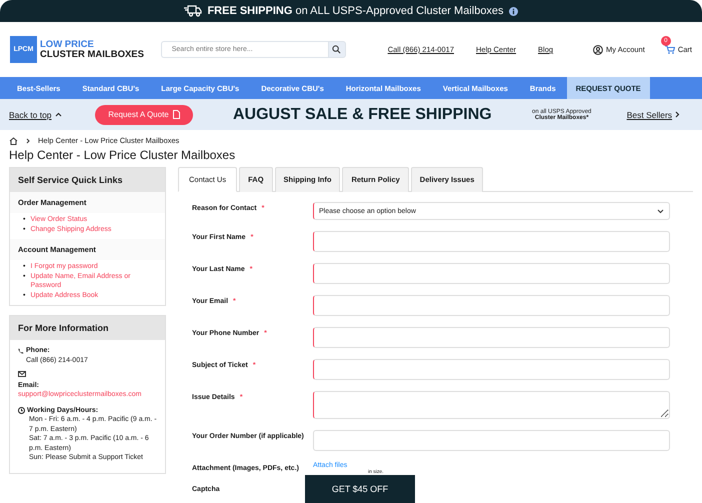 This screenshot has height=503, width=702. What do you see at coordinates (355, 11) in the screenshot?
I see `announcement-text: FREE SHIPPING on ALL USPS-Approved Cluster Mailboxes` at bounding box center [355, 11].